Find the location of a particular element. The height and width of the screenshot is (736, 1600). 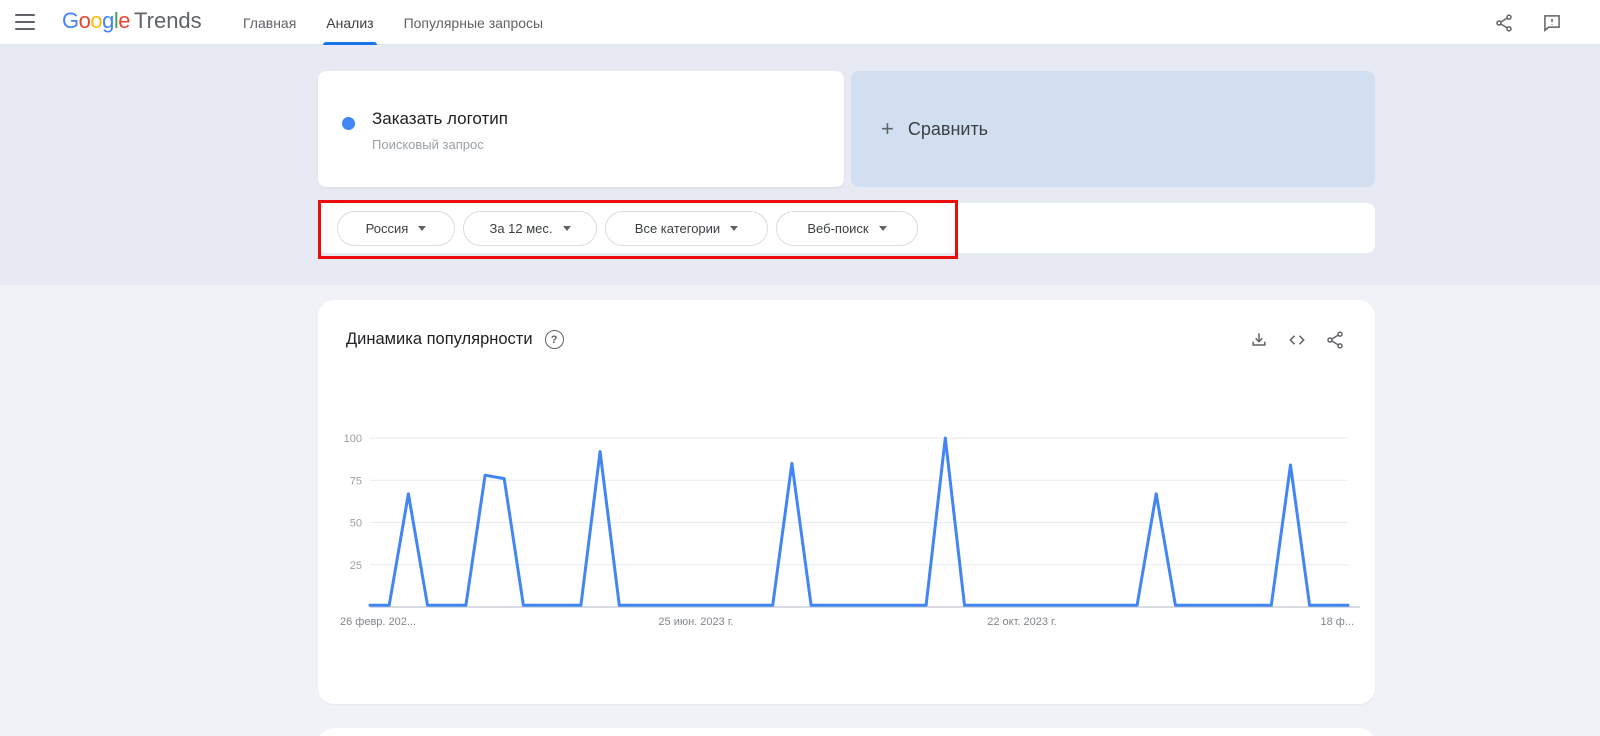

chart-toolbar is located at coordinates (1297, 340).